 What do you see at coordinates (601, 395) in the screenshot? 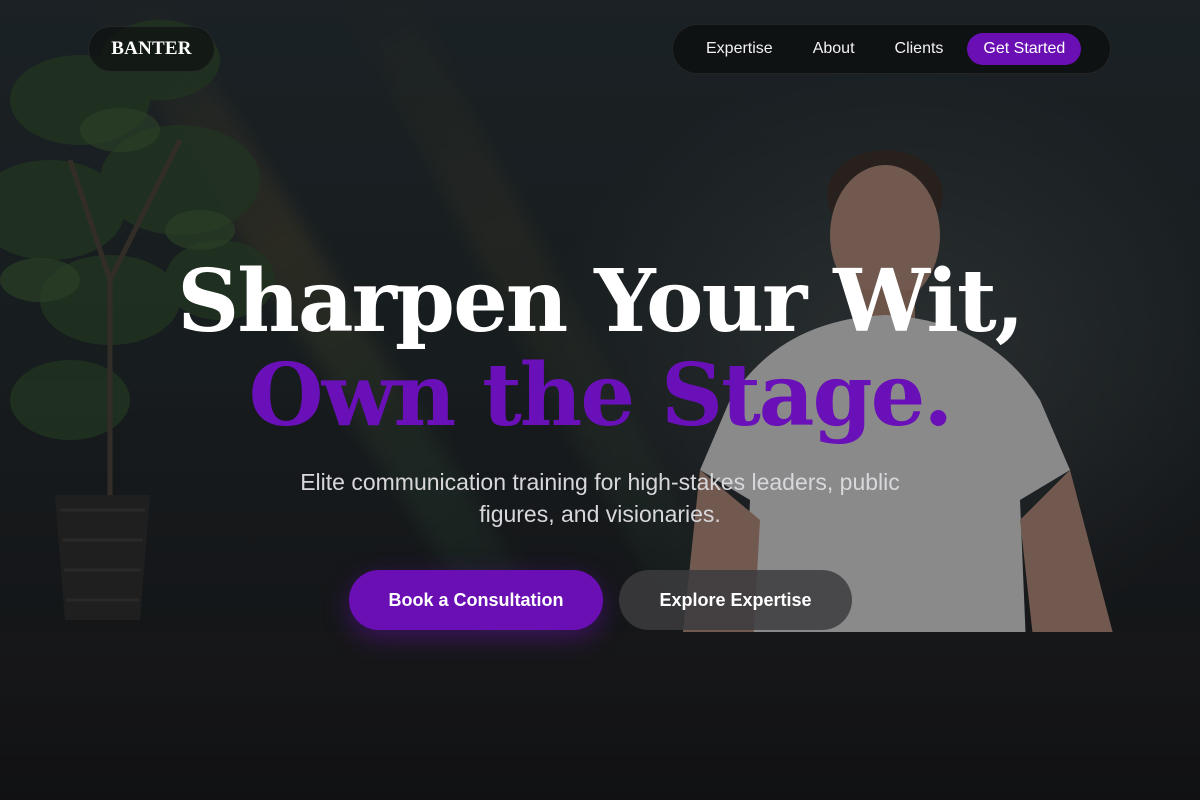
I see `hero-headline-line2: Own the Stage.` at bounding box center [601, 395].